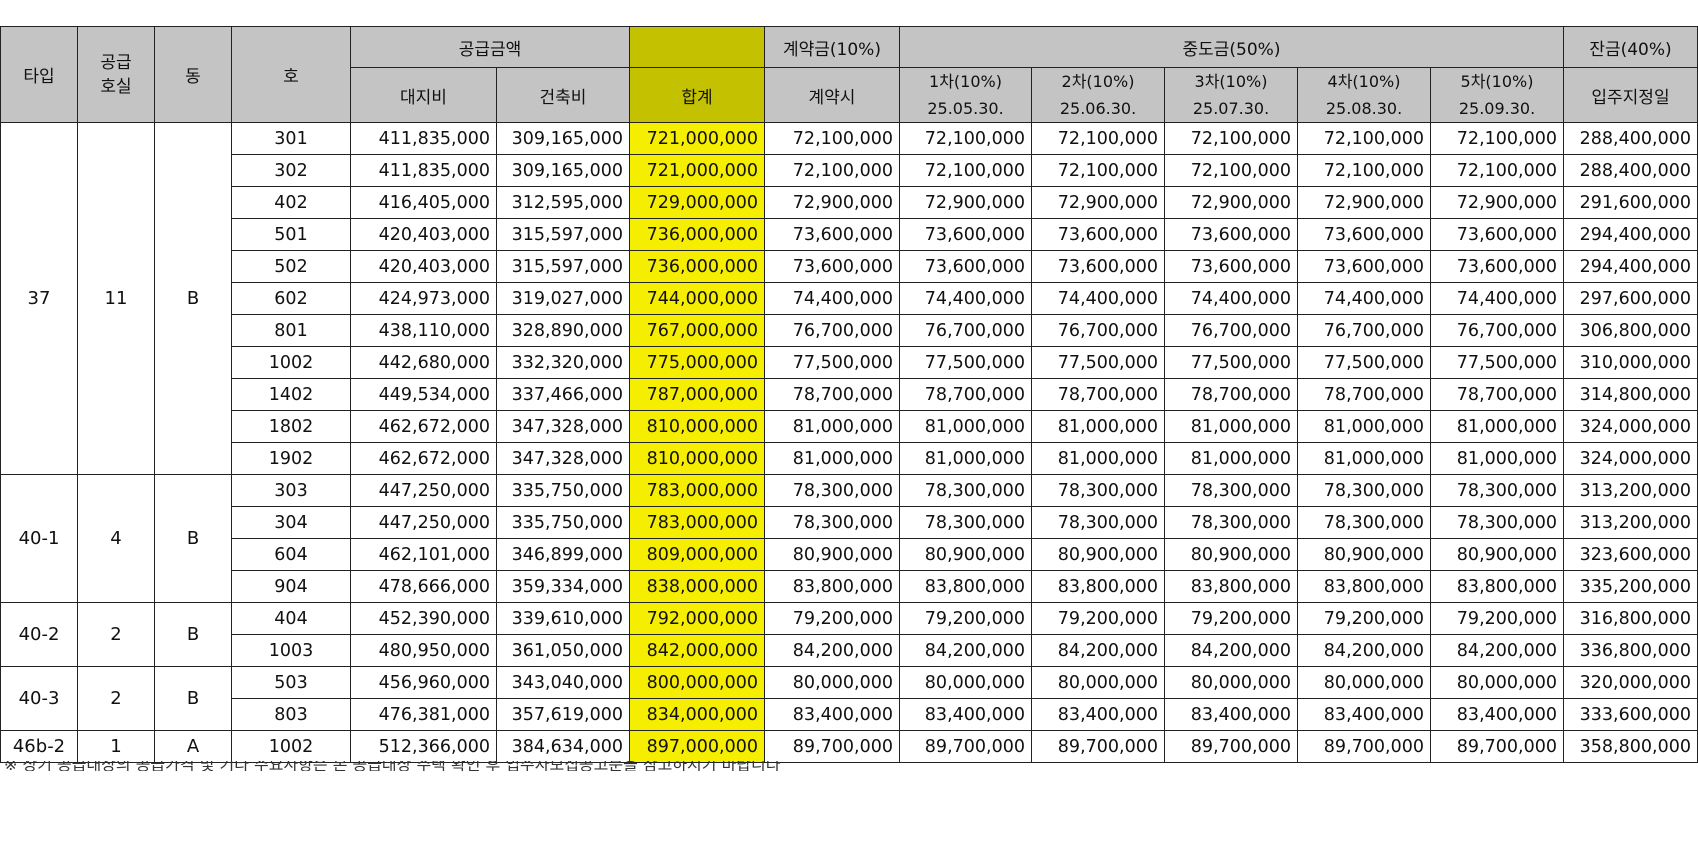  What do you see at coordinates (1231, 586) in the screenshot?
I see `installment-3-cell: 83,800,000` at bounding box center [1231, 586].